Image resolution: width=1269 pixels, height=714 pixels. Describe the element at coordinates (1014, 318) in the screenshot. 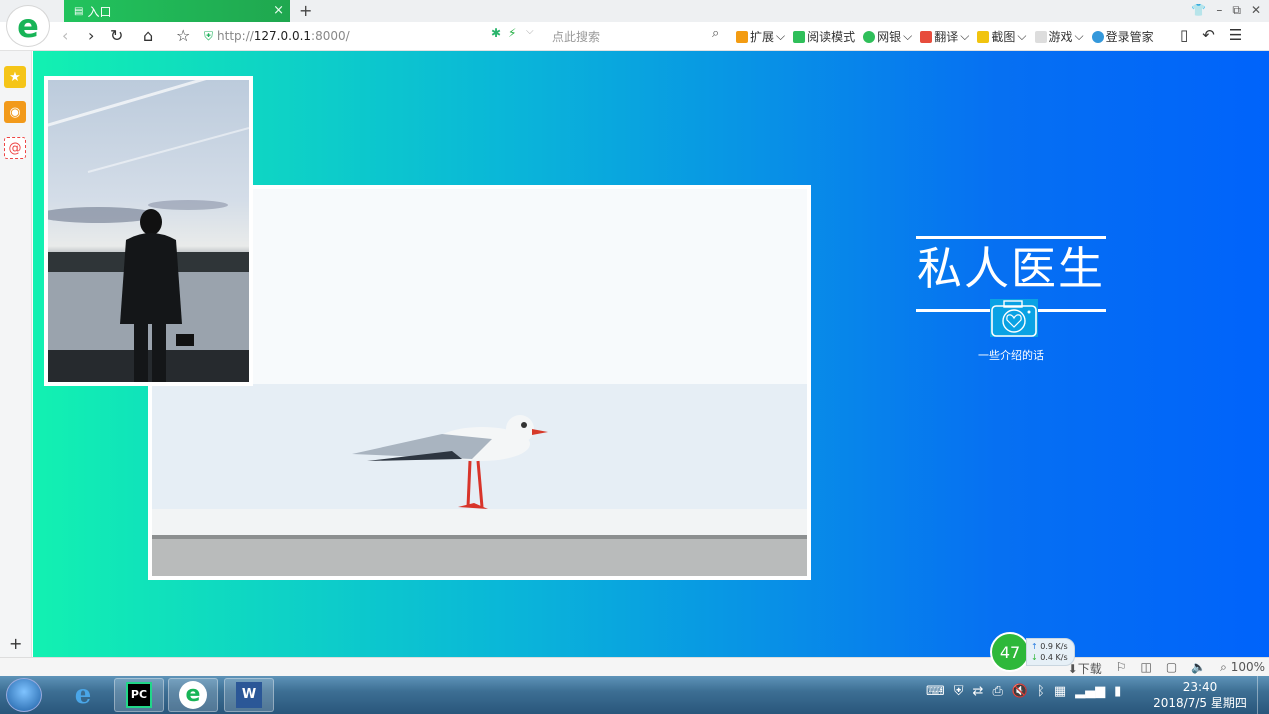

I see `camera-heart-icon` at that location.